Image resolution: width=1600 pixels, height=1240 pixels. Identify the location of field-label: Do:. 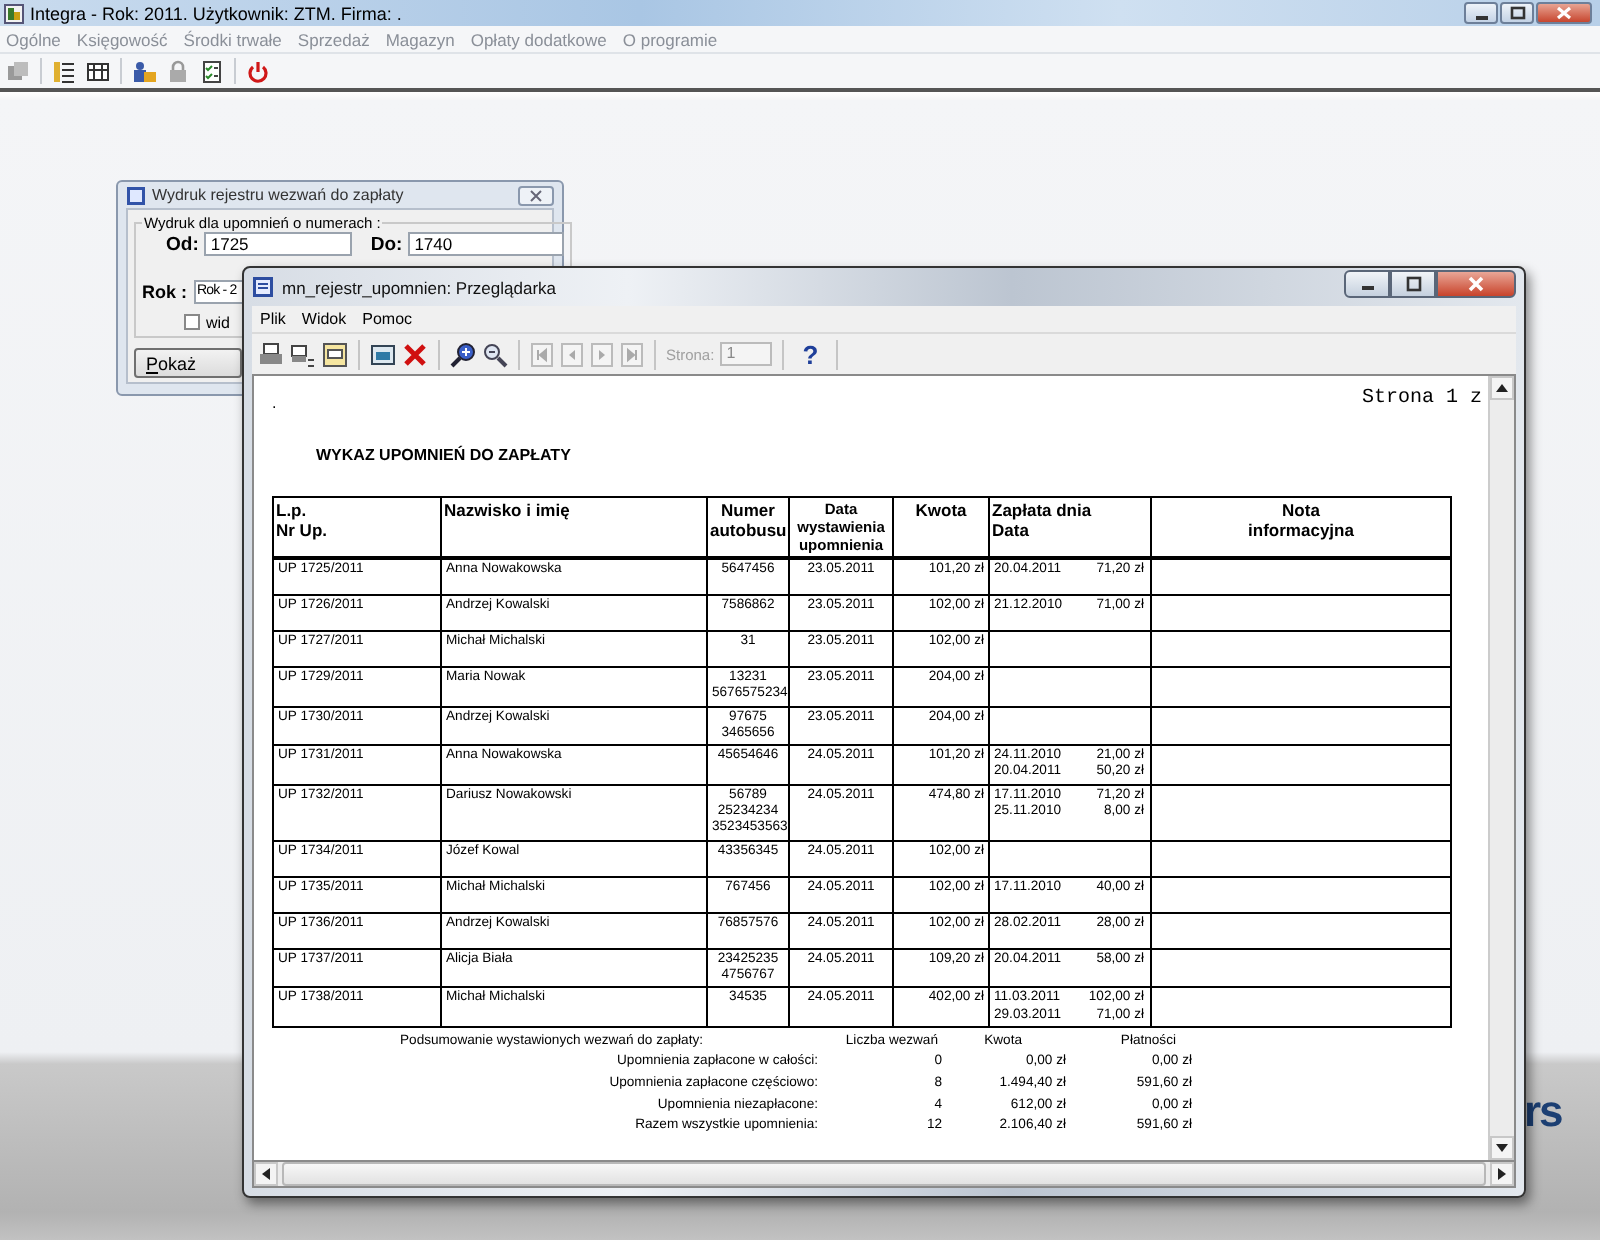
(386, 244).